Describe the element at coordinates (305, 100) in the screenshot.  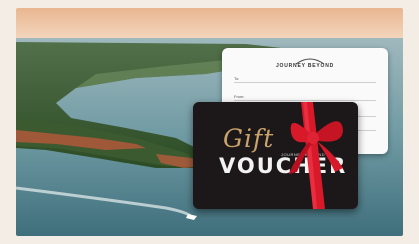
I see `from-line` at that location.